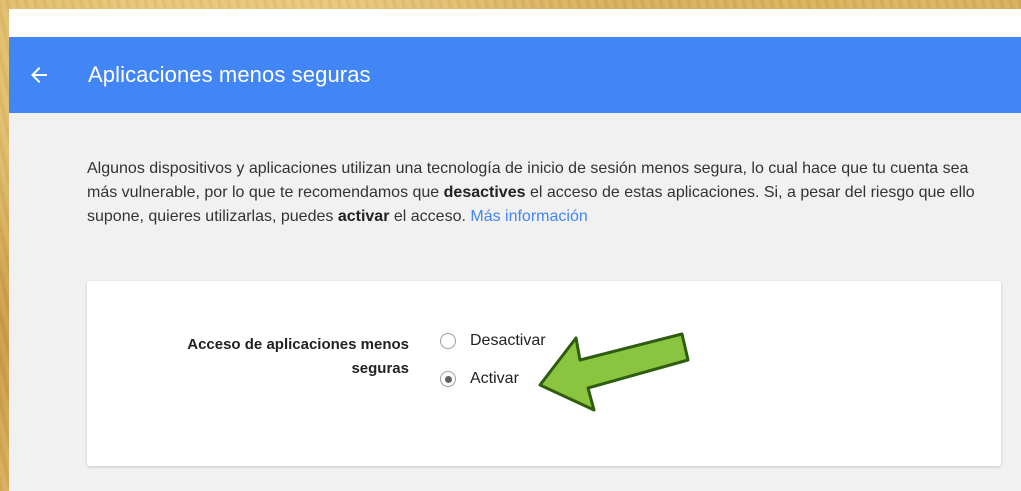  Describe the element at coordinates (484, 192) in the screenshot. I see `description-bold-desactives: desactives` at that location.